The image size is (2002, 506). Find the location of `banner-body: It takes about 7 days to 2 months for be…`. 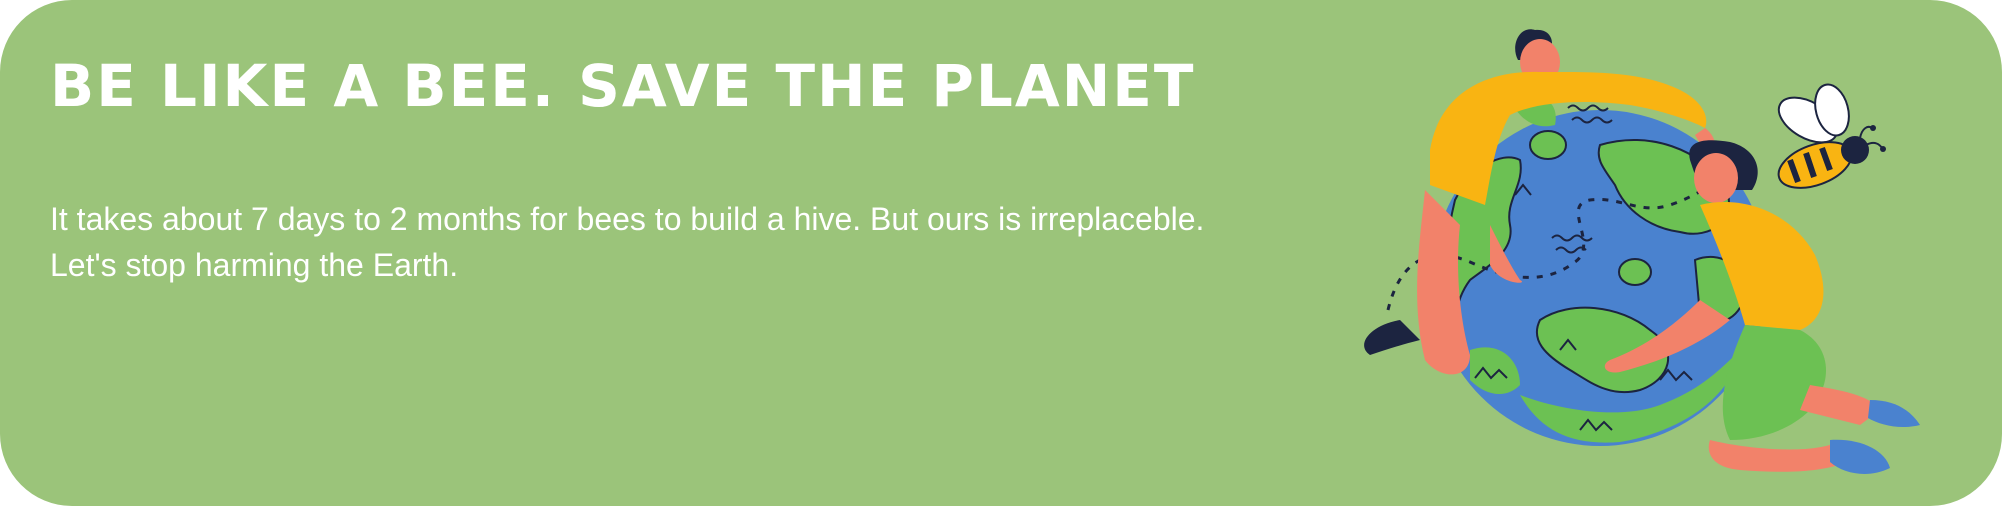

banner-body: It takes about 7 days to 2 months for be… is located at coordinates (700, 242).